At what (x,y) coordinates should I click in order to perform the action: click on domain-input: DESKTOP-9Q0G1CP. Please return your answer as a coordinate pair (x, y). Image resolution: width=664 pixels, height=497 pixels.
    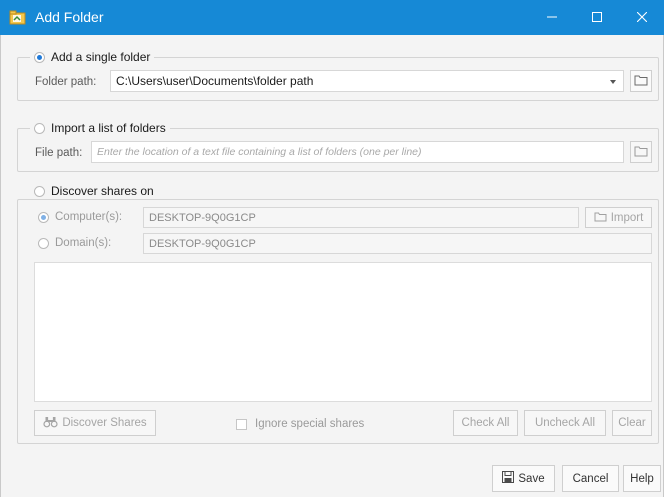
    Looking at the image, I should click on (397, 243).